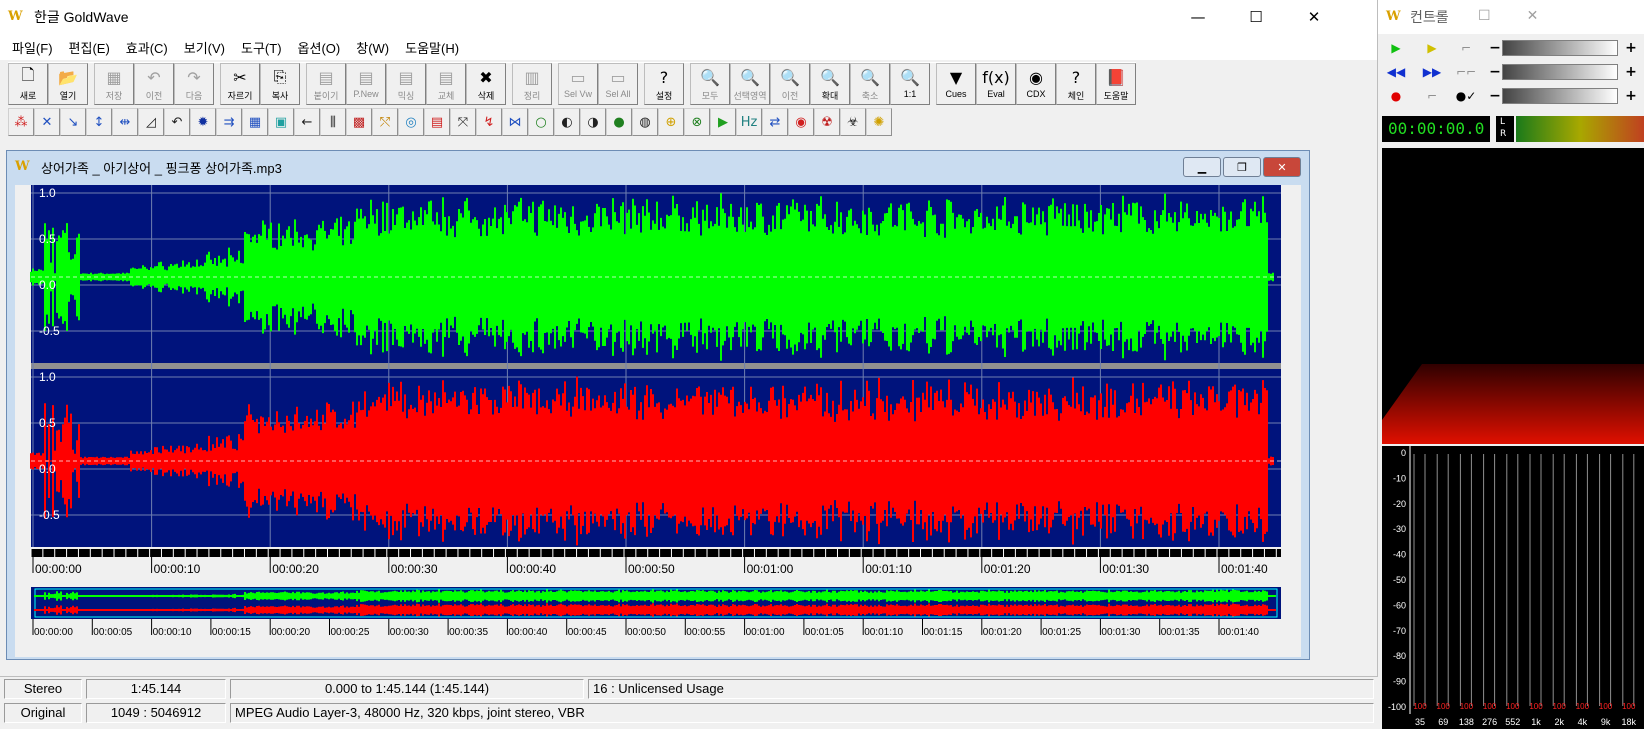 Image resolution: width=1644 pixels, height=729 pixels. Describe the element at coordinates (372, 47) in the screenshot. I see `menu-window: 창(W)` at that location.